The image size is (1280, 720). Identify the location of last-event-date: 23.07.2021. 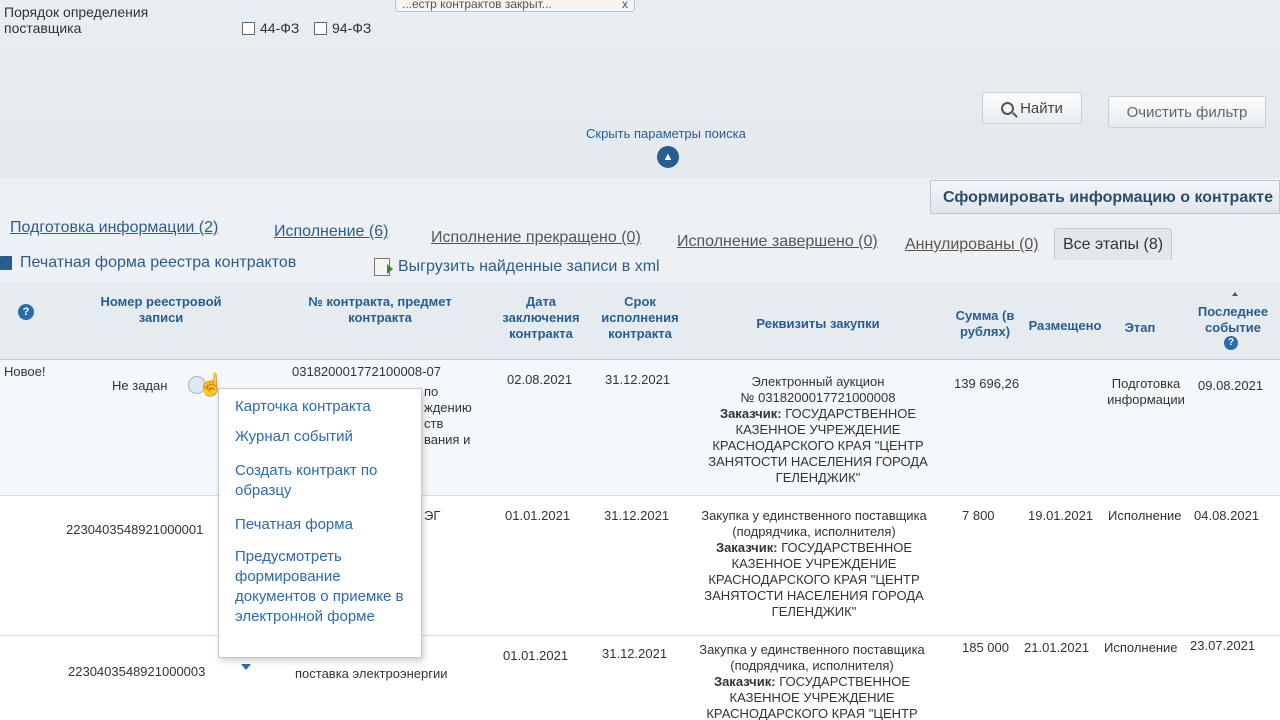
(1223, 645).